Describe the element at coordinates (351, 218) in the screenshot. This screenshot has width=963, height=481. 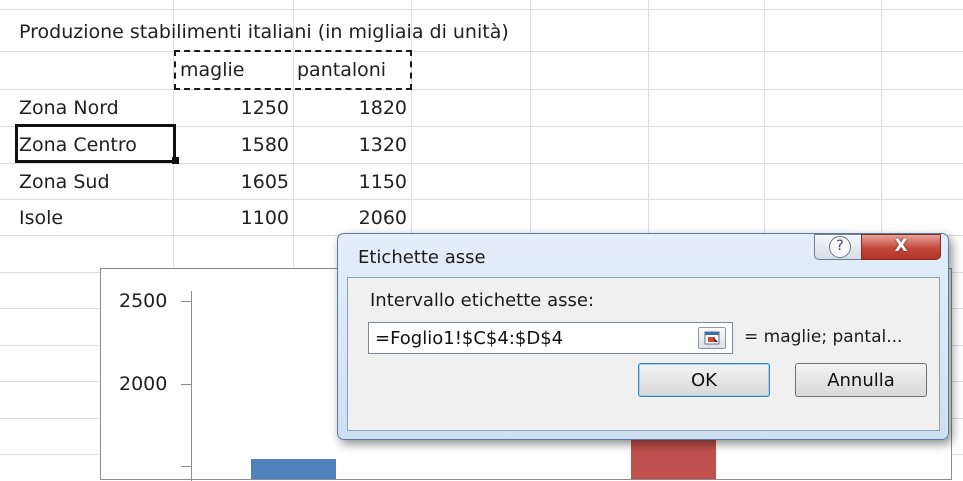
I see `value-cell: 2060` at that location.